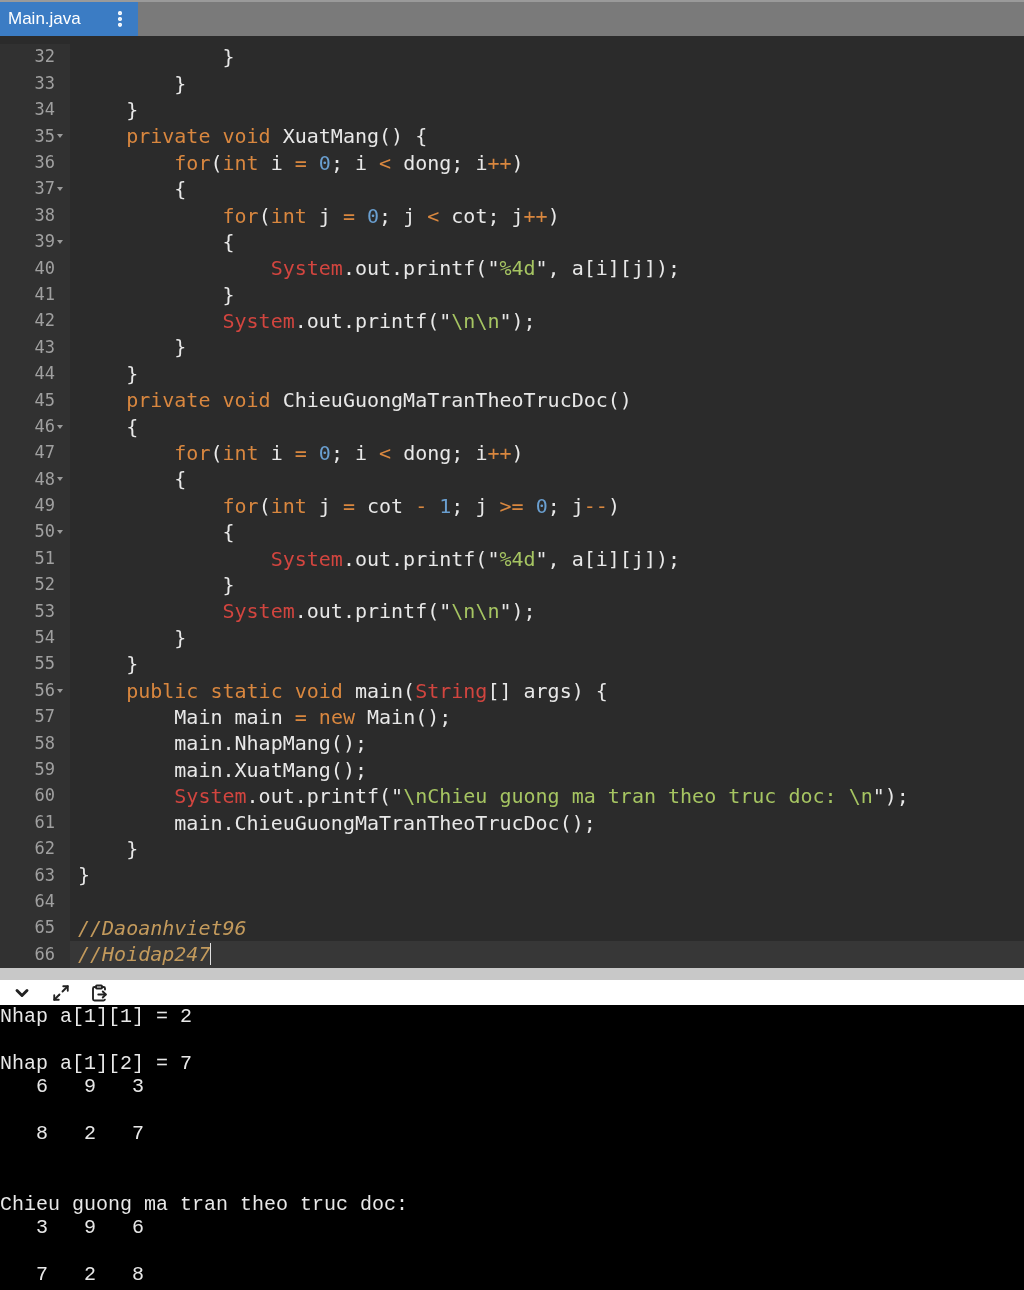 Image resolution: width=1024 pixels, height=1290 pixels. Describe the element at coordinates (96, 1063) in the screenshot. I see `console-line: Nhap a[1][2] = 7` at that location.